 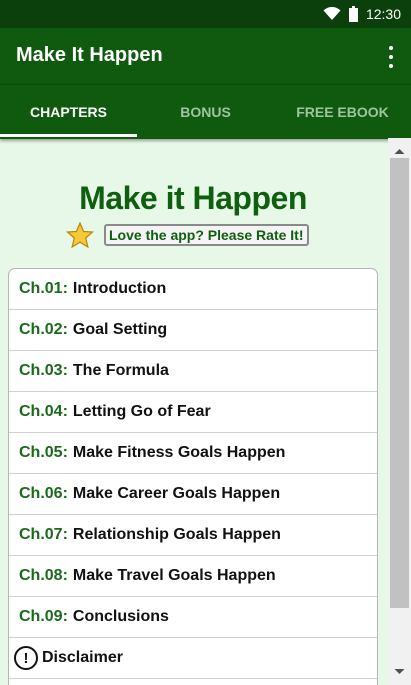 What do you see at coordinates (342, 112) in the screenshot?
I see `tab-free-ebook: FREE EBOOK` at bounding box center [342, 112].